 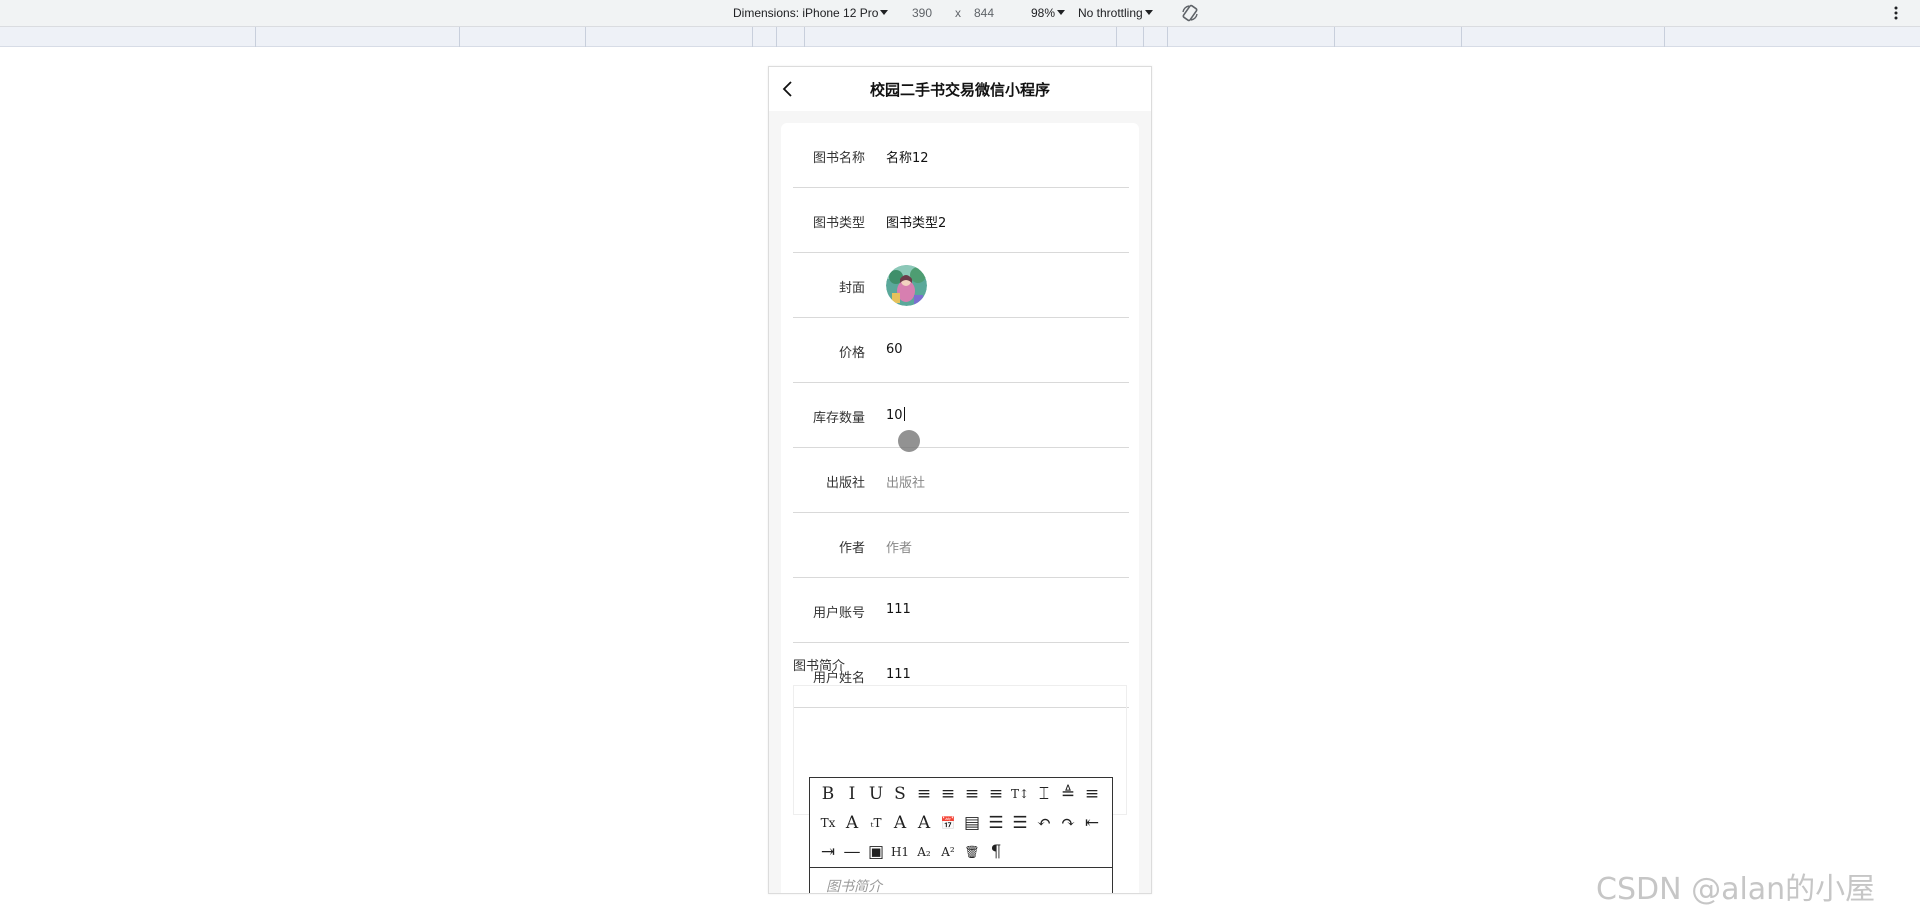 I want to click on editor-tool-button: —, so click(x=852, y=852).